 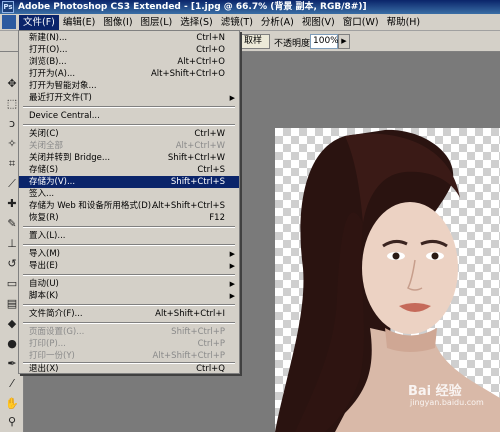 I want to click on menu-item-close: 关闭(C) Ctrl+W, so click(x=129, y=134).